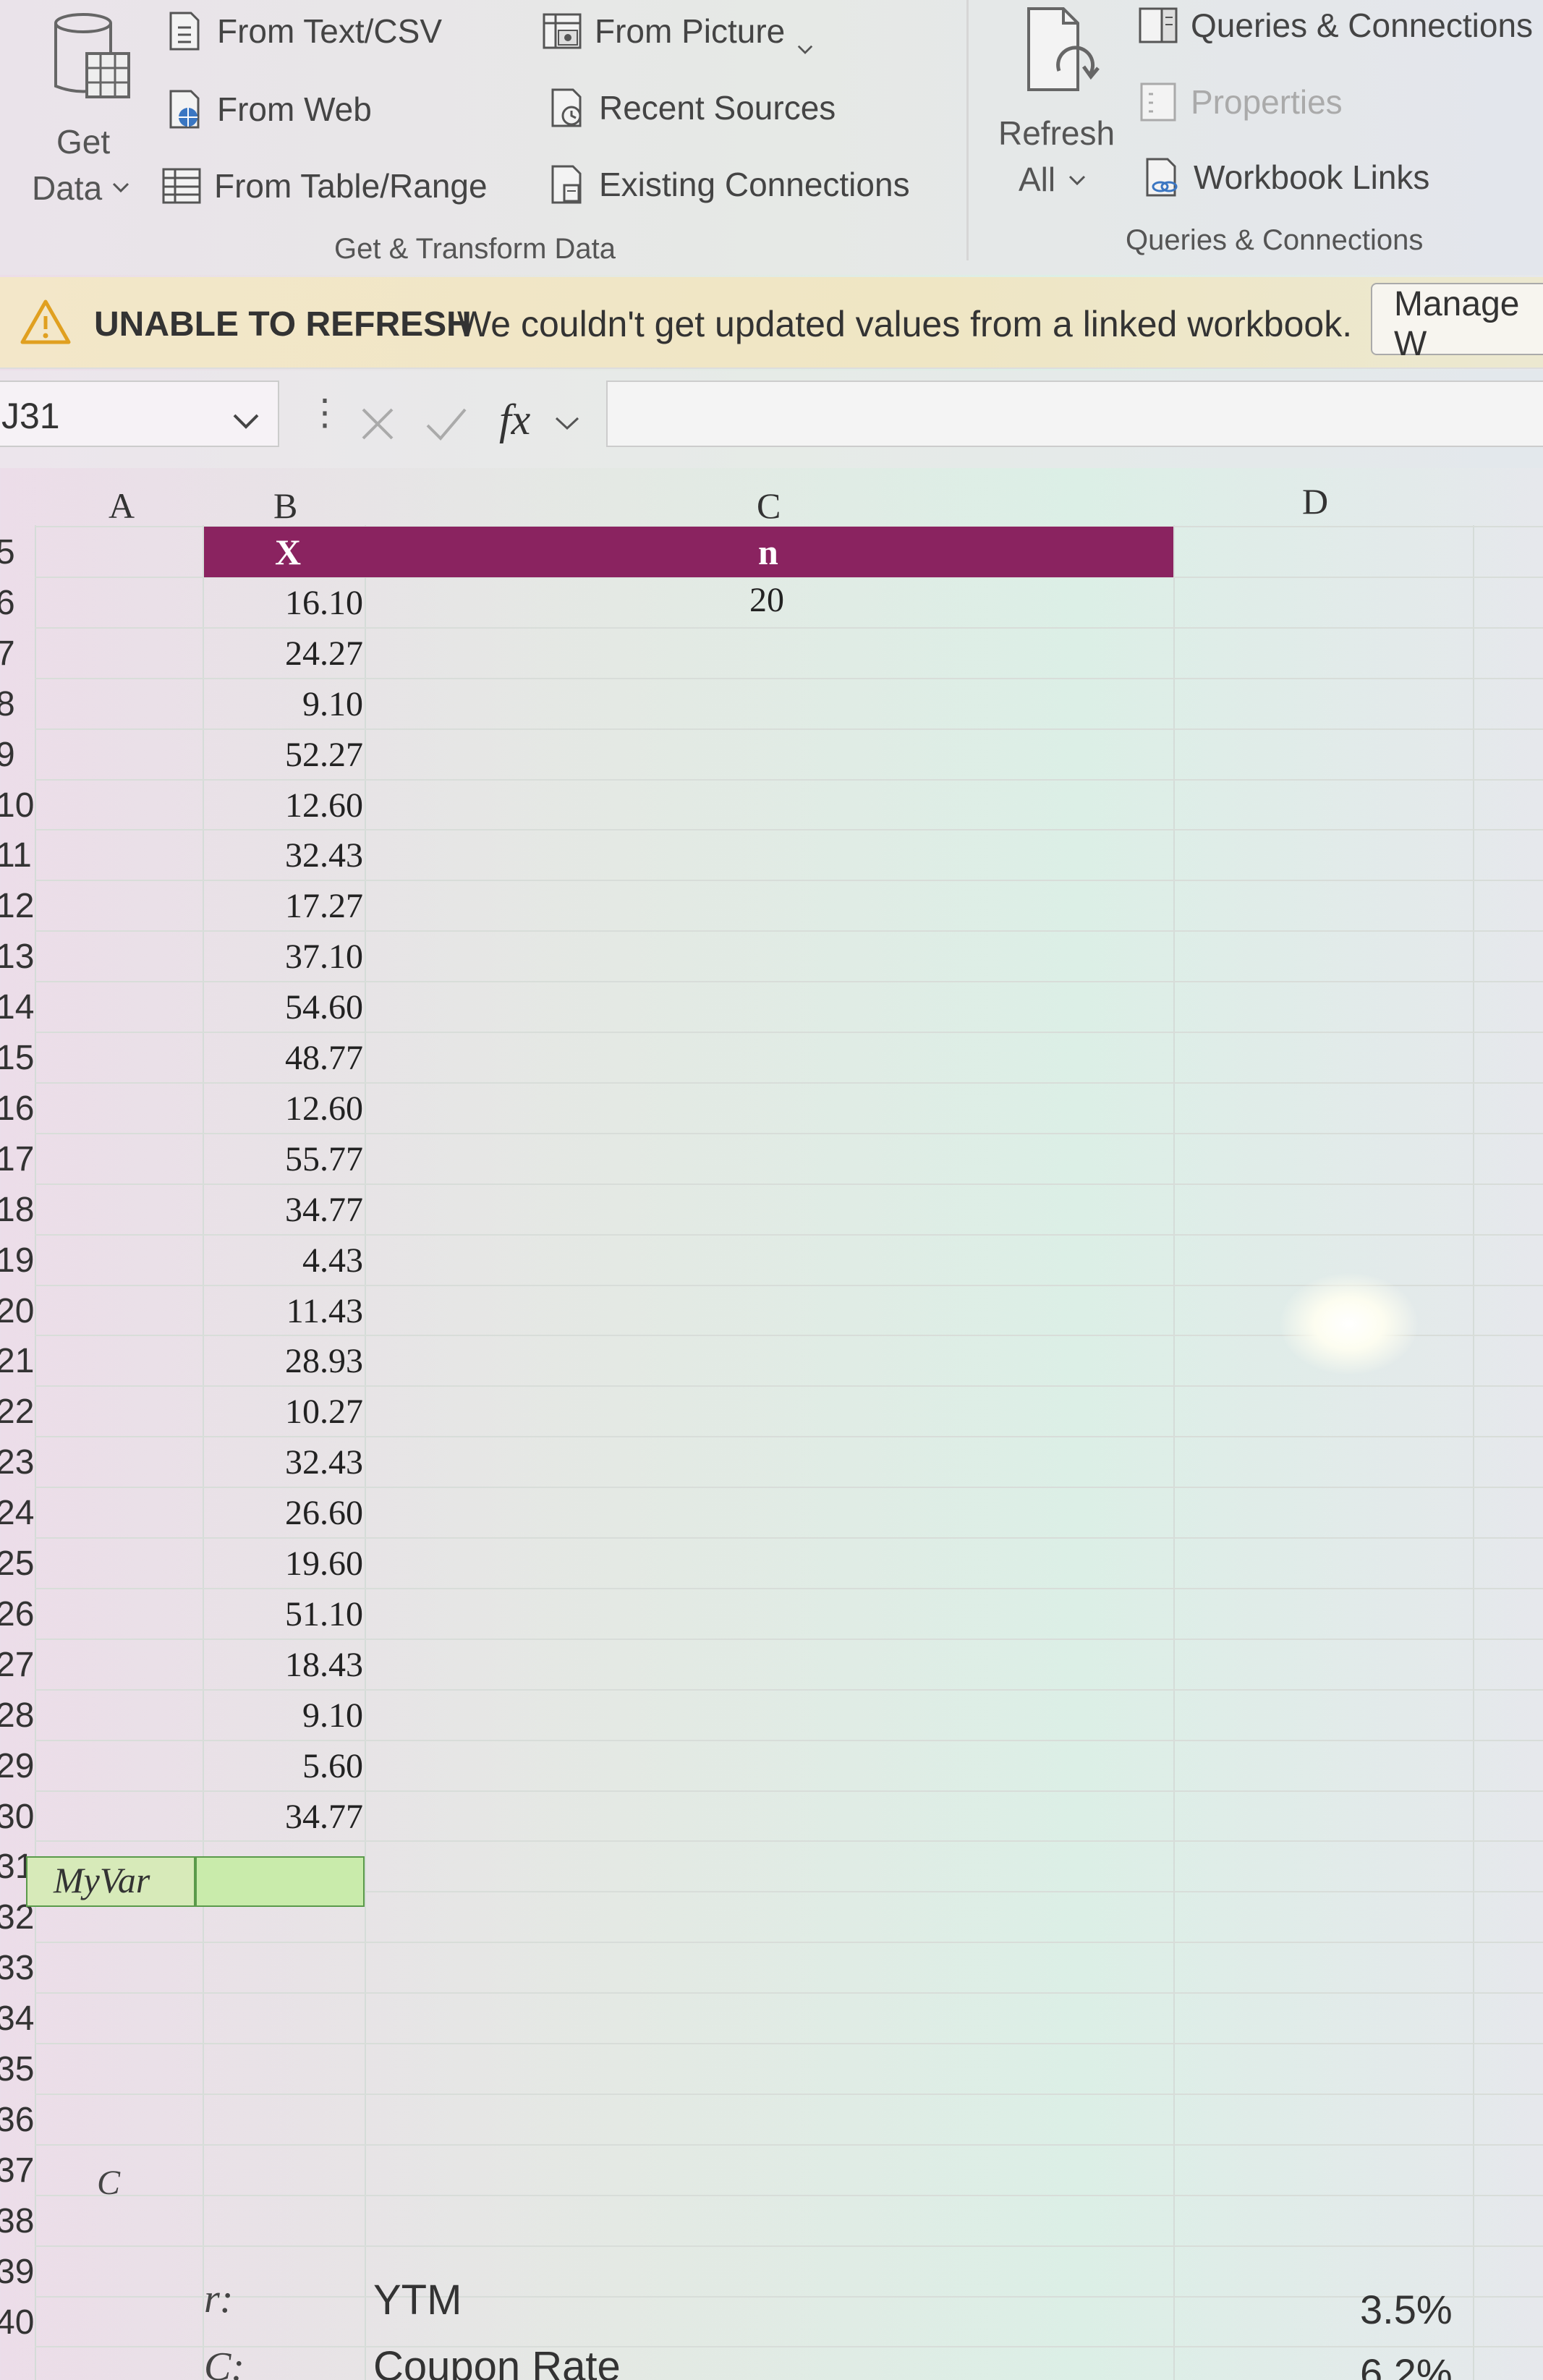 This screenshot has width=1543, height=2380. Describe the element at coordinates (111, 1881) in the screenshot. I see `myvar-label-cell: MyVar` at that location.